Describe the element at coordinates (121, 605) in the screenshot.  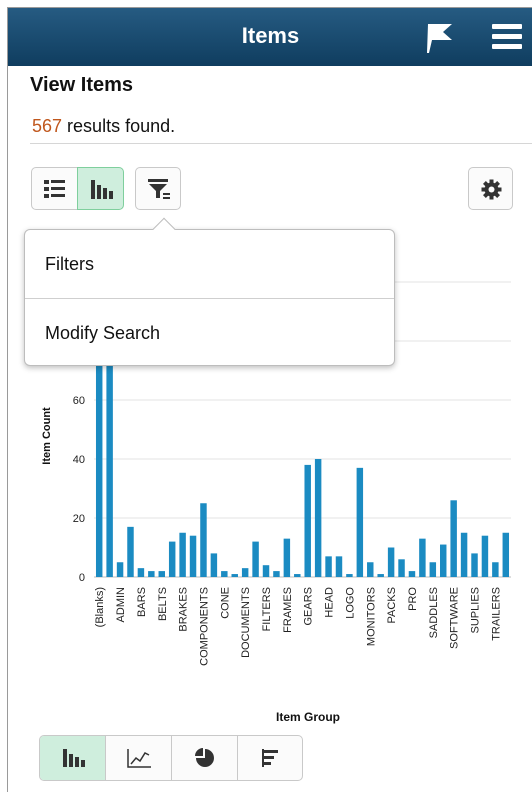
I see `x-tick-label: ADMIN` at that location.